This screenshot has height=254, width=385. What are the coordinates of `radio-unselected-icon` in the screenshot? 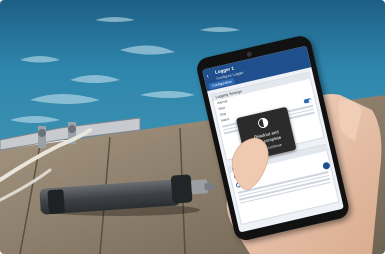 It's located at (238, 185).